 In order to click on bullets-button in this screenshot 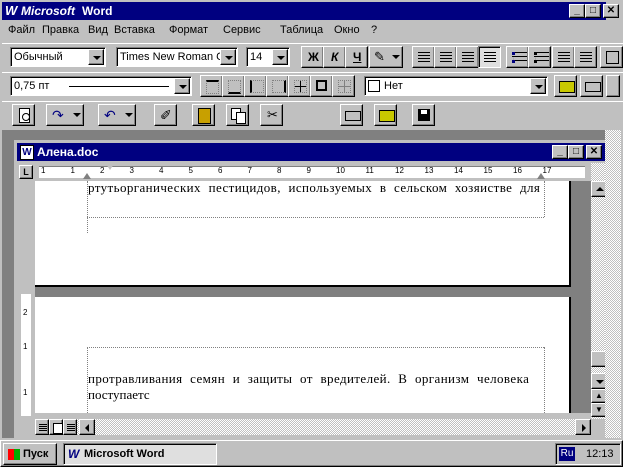, I will do `click(539, 57)`.